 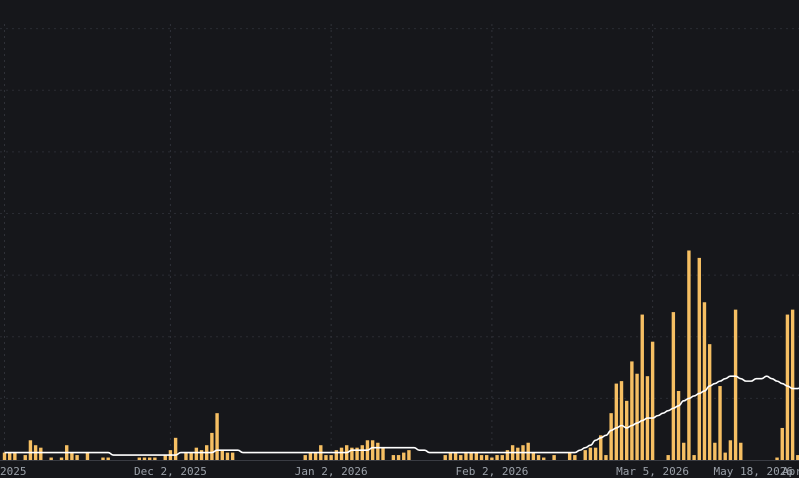 I want to click on x-tick-label: May 18, 2026, so click(x=753, y=471).